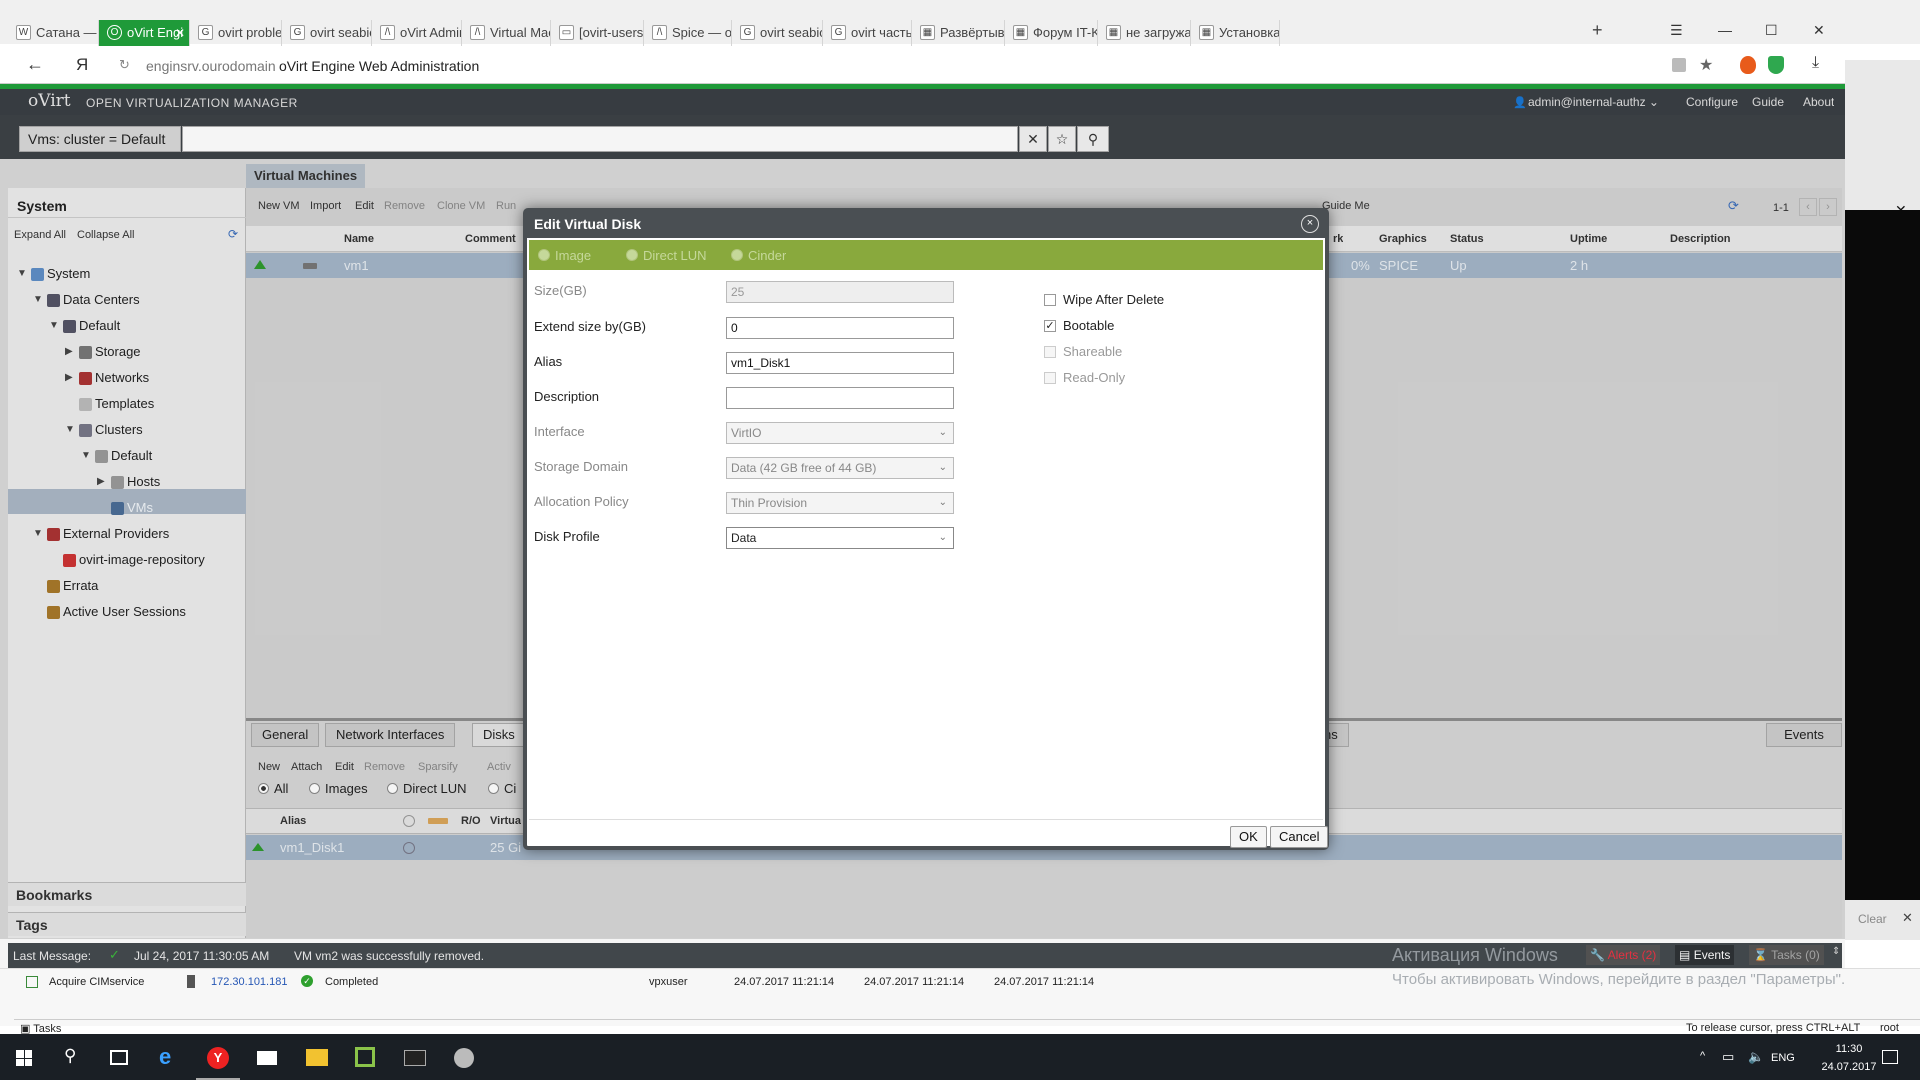 The width and height of the screenshot is (1920, 1080). I want to click on browser-tab: /\ oVirt Admini, so click(417, 33).